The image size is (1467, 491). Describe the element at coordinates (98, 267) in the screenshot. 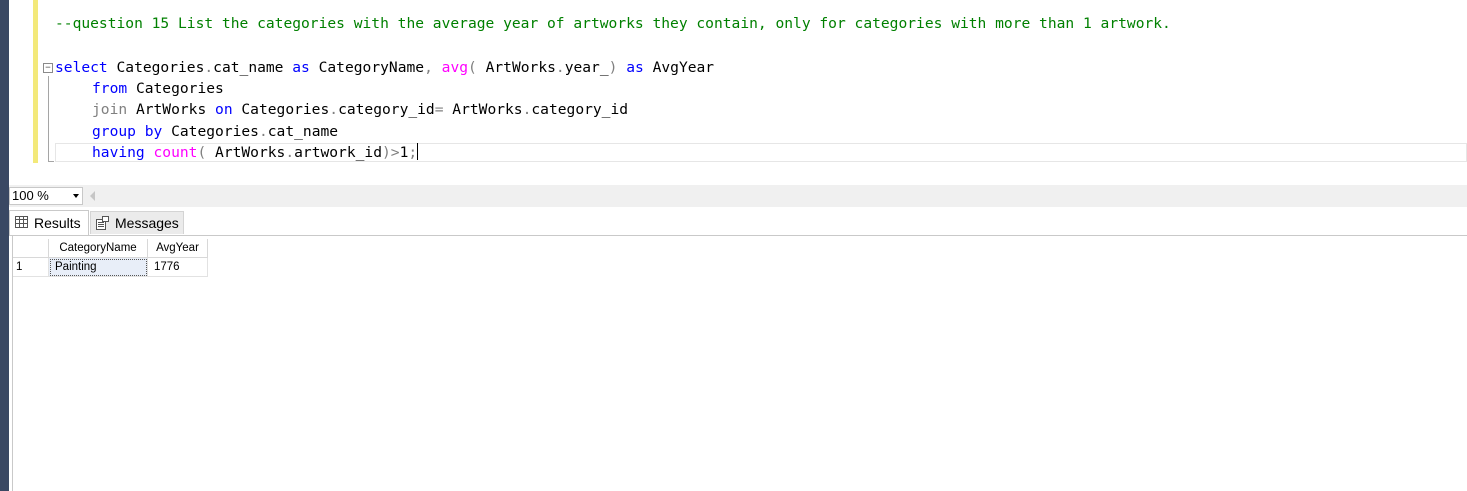

I see `cell-categoryname: Painting` at that location.